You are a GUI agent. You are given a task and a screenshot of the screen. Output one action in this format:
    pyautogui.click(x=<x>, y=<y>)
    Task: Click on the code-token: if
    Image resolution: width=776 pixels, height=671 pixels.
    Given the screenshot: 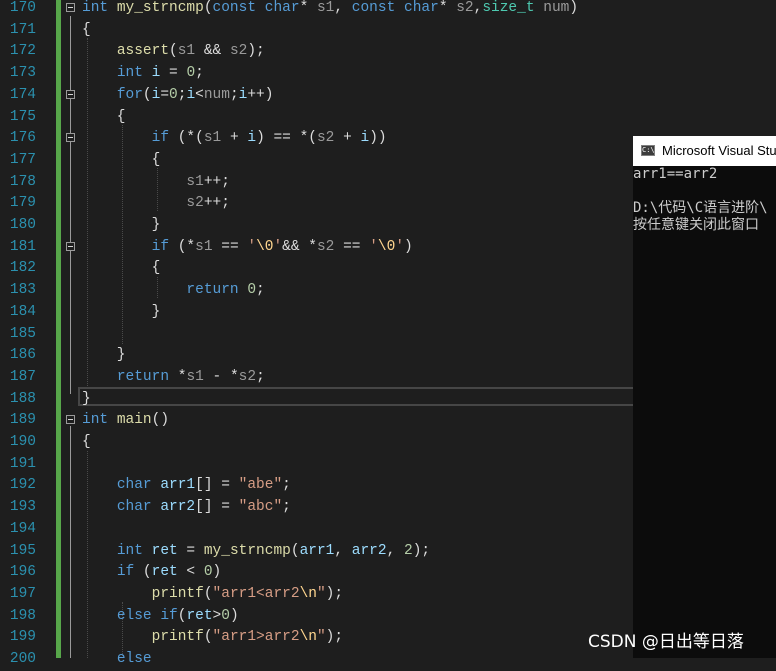 What is the action you would take?
    pyautogui.click(x=125, y=572)
    